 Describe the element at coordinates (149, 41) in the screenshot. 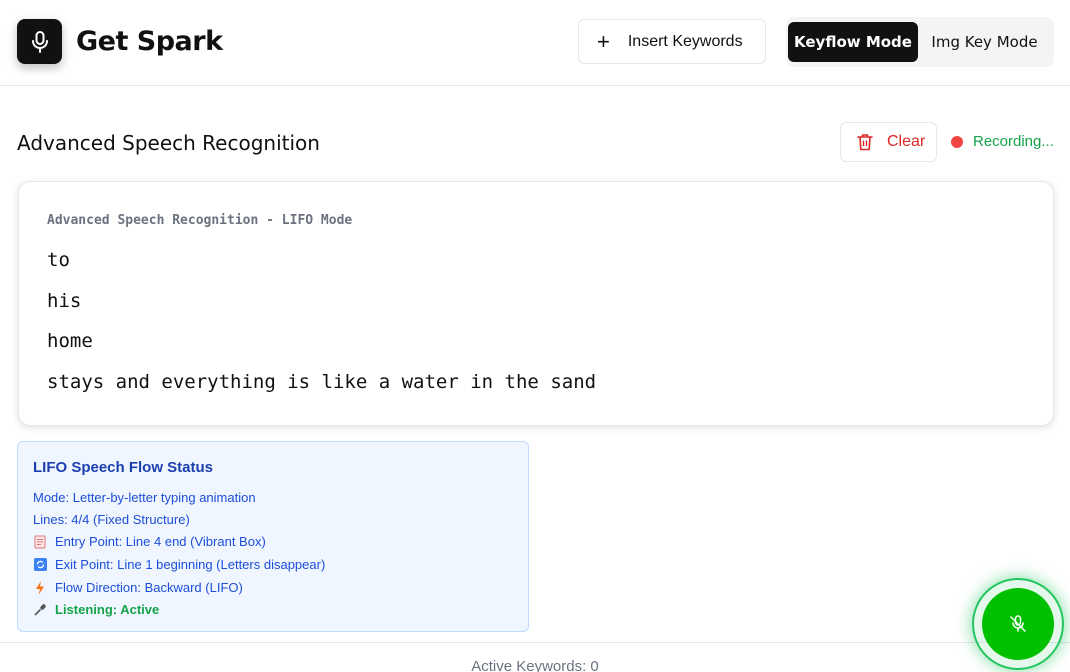

I see `app-title: Get Spark` at that location.